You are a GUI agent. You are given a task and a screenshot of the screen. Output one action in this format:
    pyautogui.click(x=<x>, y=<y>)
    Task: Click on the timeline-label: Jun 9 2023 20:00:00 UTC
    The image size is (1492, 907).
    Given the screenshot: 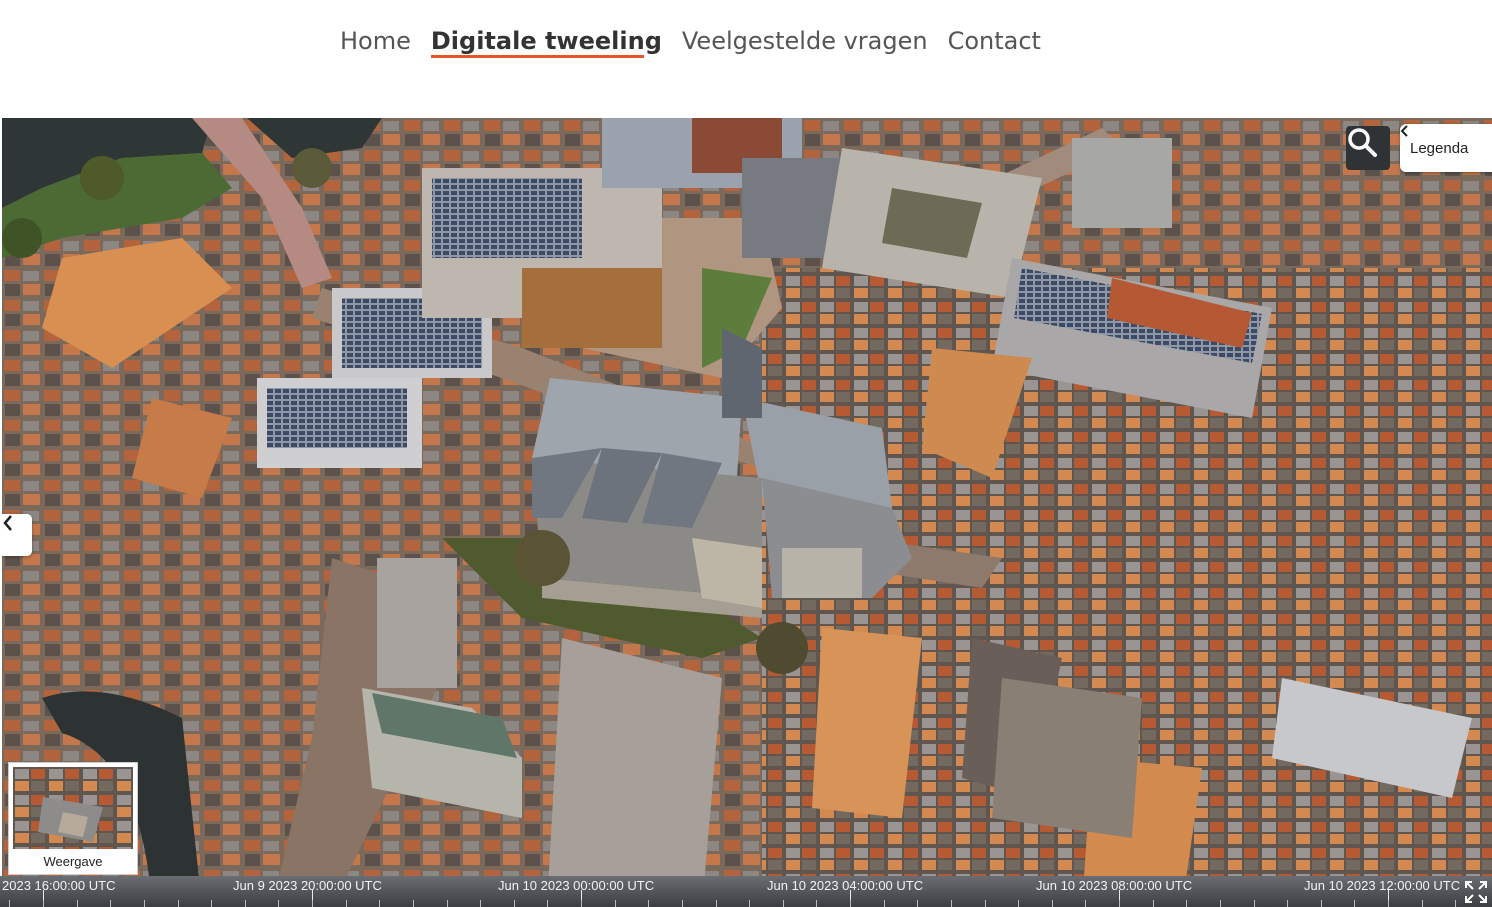 What is the action you would take?
    pyautogui.click(x=307, y=885)
    